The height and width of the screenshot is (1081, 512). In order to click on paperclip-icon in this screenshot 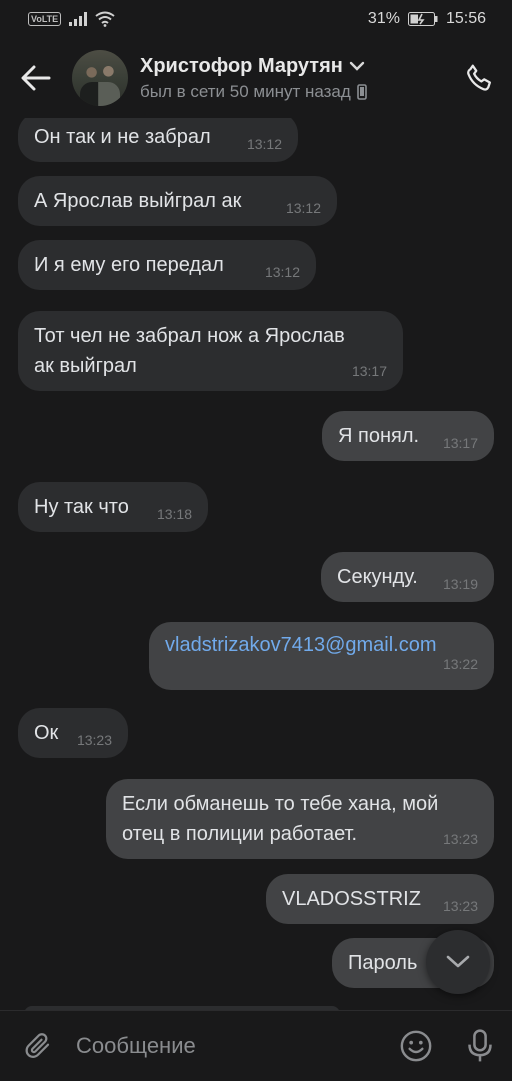, I will do `click(37, 1045)`.